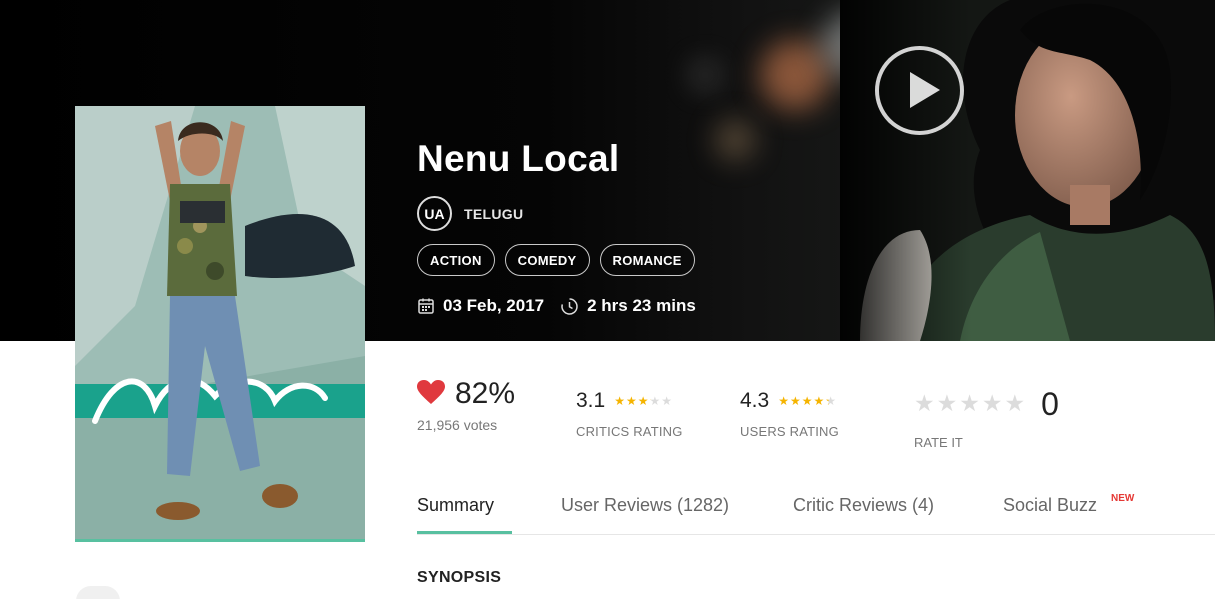 The width and height of the screenshot is (1215, 599). What do you see at coordinates (863, 505) in the screenshot?
I see `tab-critic-reviews: Critic Reviews (4)` at bounding box center [863, 505].